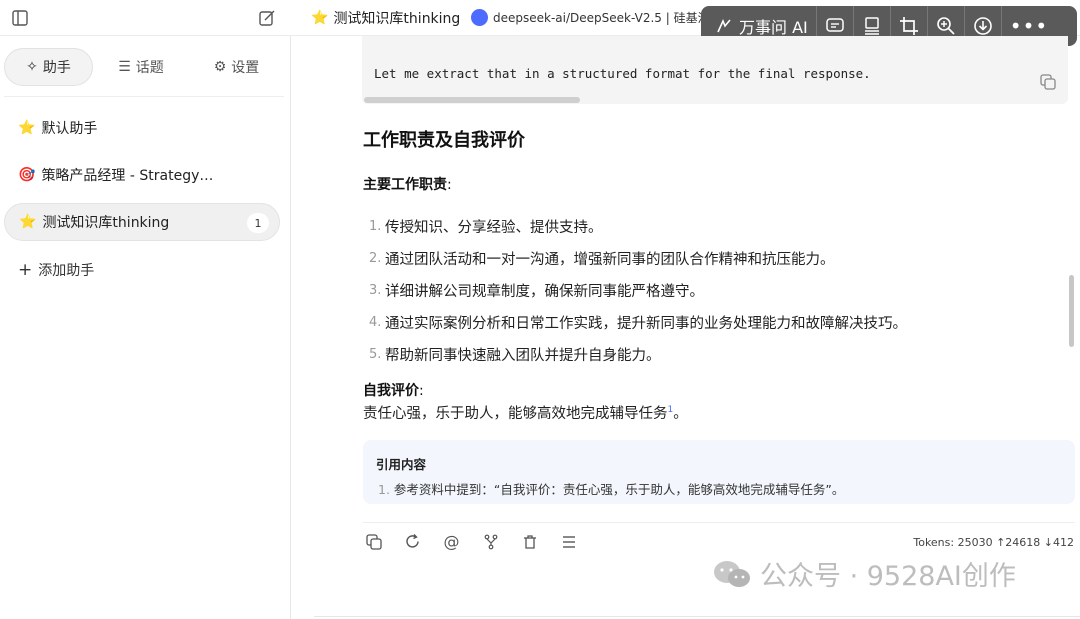  I want to click on citation-title: 引用内容, so click(401, 464).